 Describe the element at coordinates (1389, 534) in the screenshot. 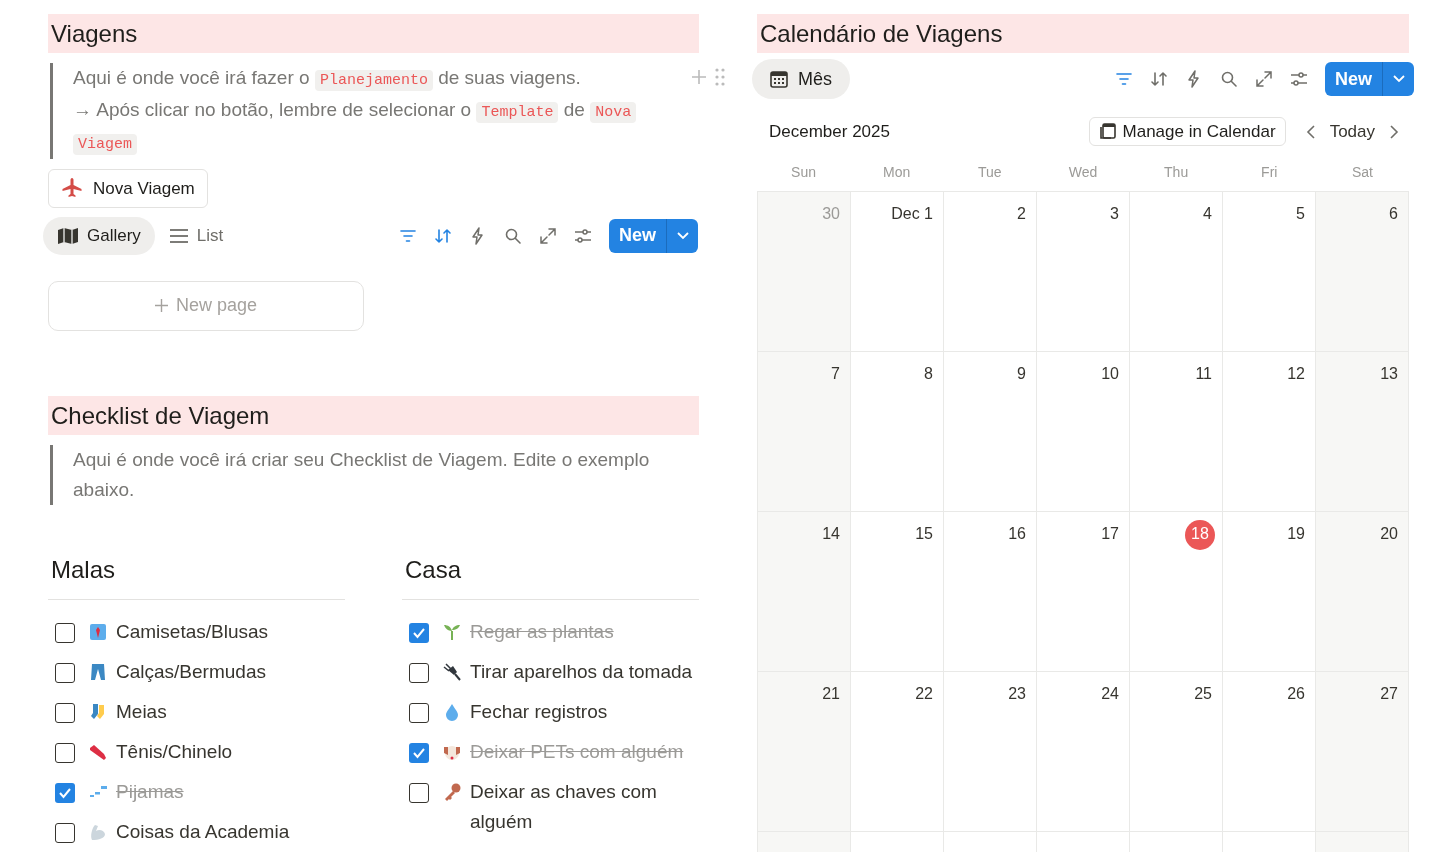

I see `day-number: 20` at that location.